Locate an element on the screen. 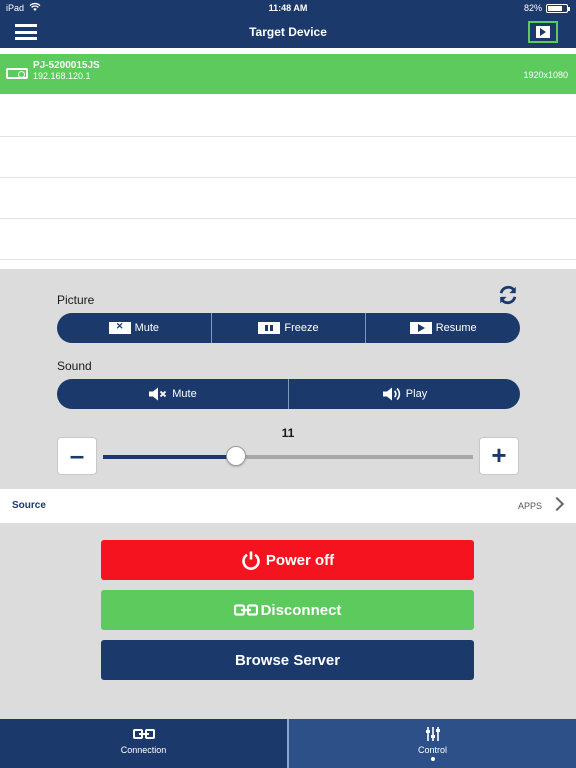 The image size is (576, 768). tab-bar: Connection Control is located at coordinates (288, 743).